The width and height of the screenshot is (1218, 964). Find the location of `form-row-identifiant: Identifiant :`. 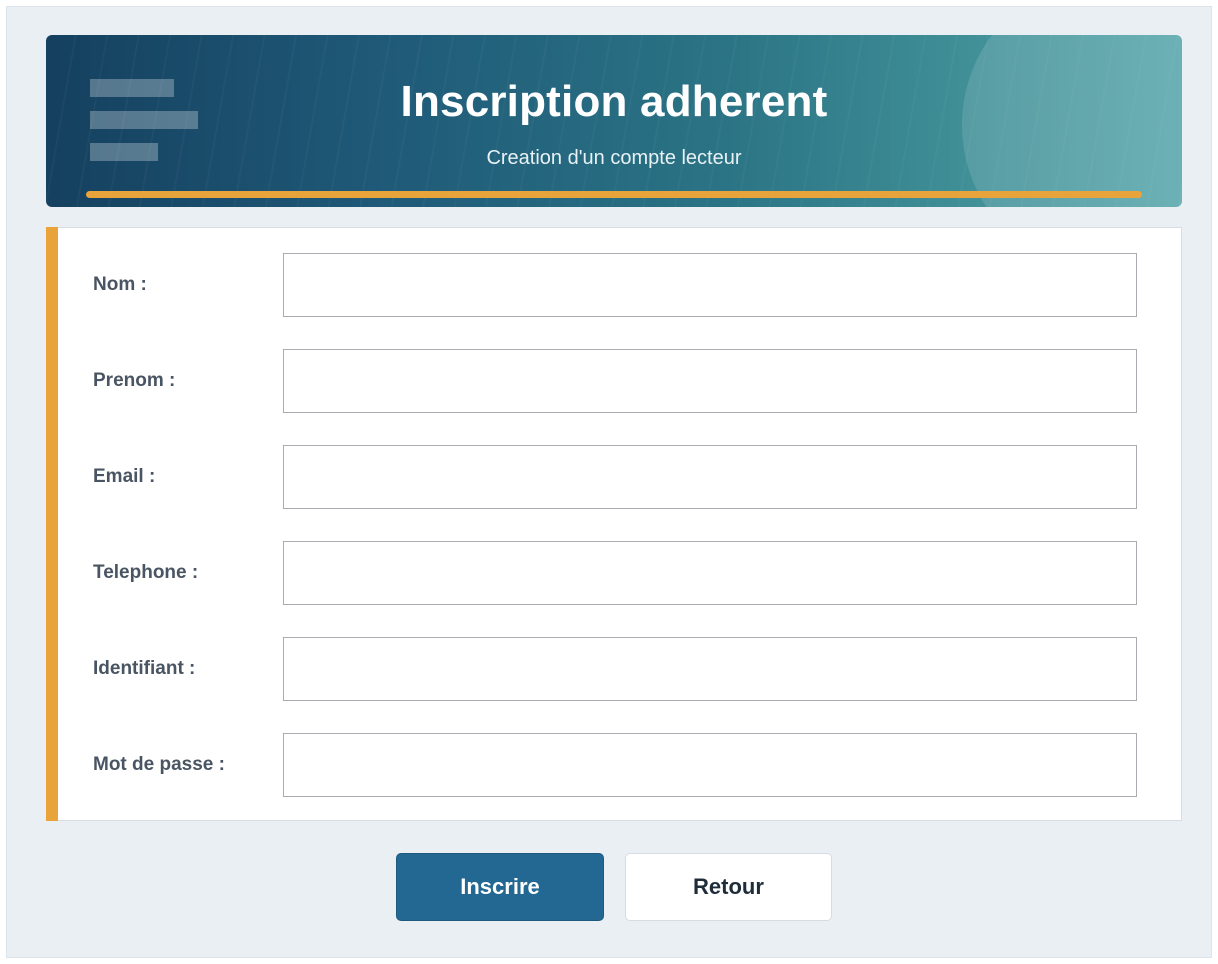

form-row-identifiant: Identifiant : is located at coordinates (614, 669).